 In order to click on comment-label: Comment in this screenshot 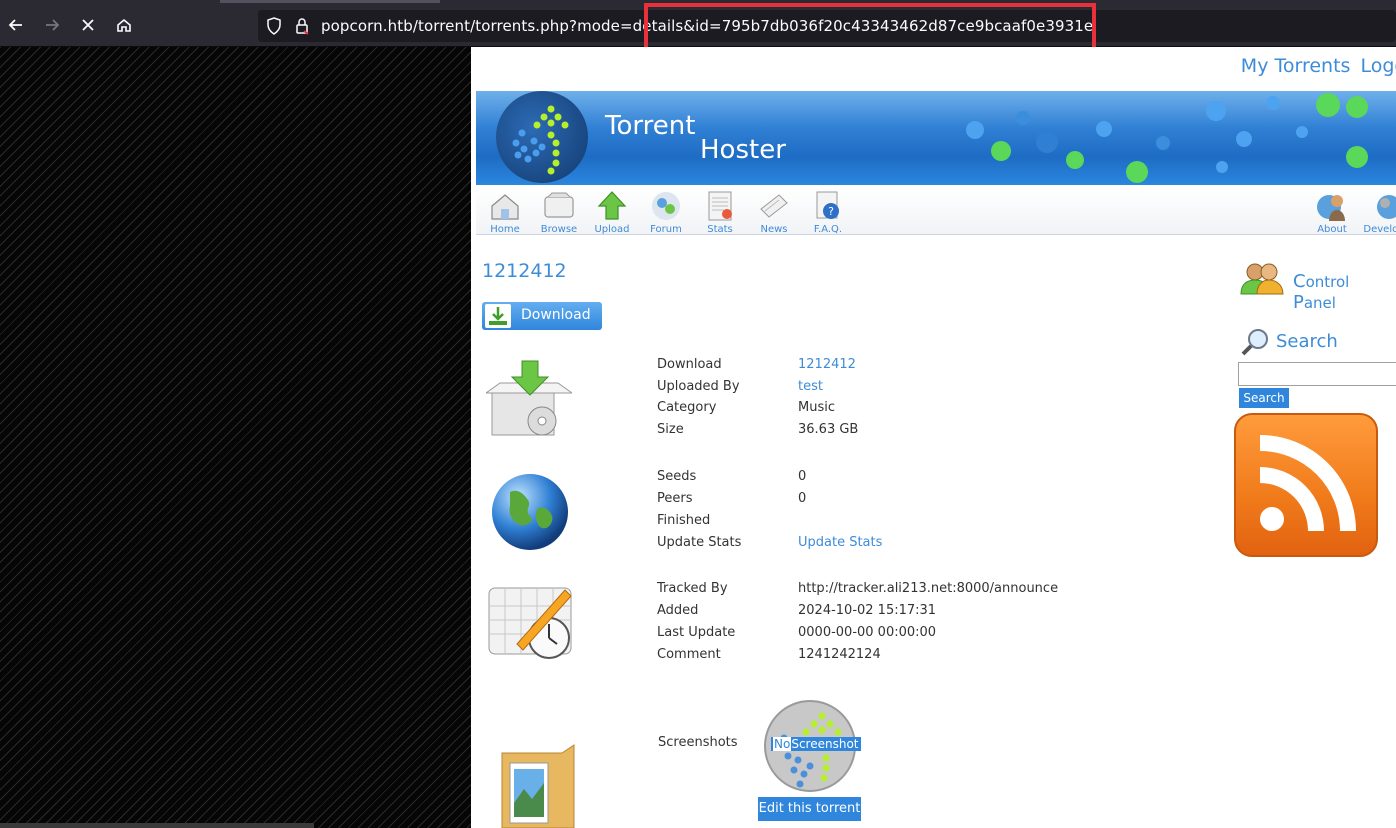, I will do `click(689, 654)`.